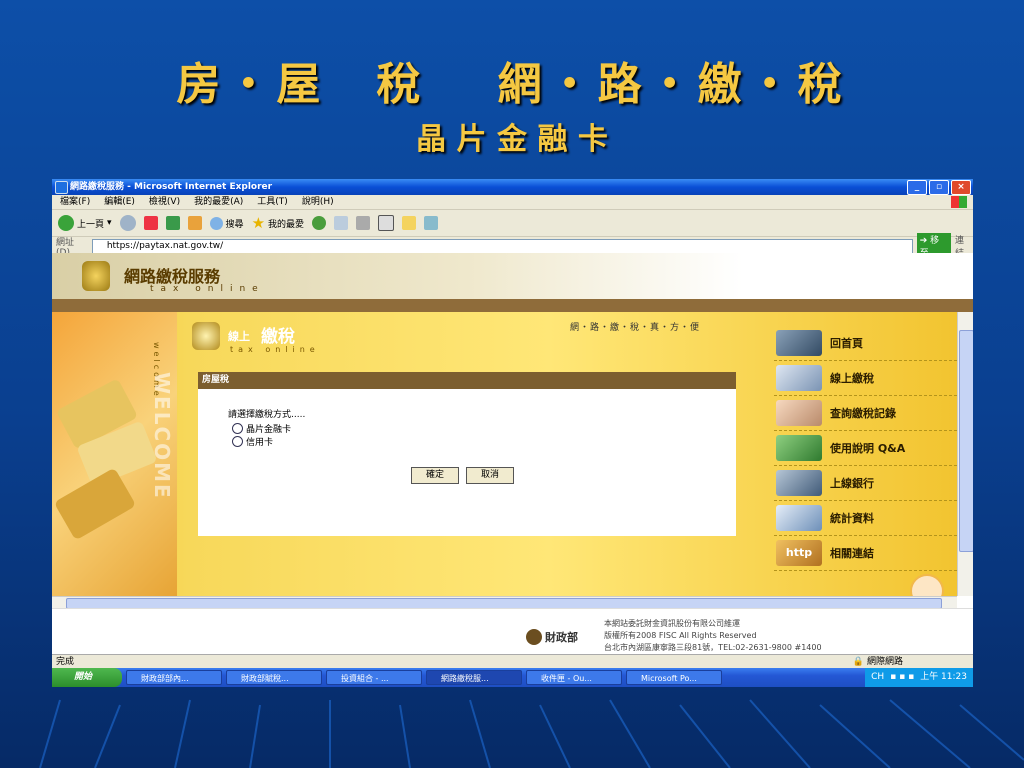  Describe the element at coordinates (239, 336) in the screenshot. I see `online-small-label: 線上` at that location.